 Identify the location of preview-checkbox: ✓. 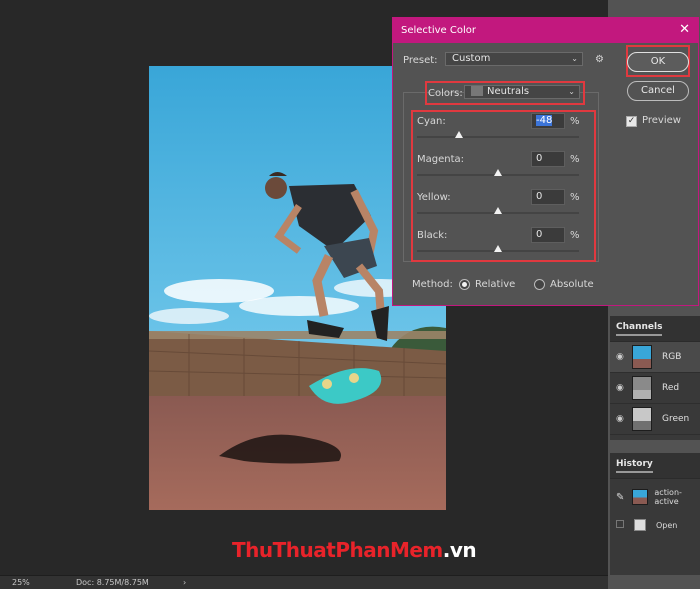
(631, 121).